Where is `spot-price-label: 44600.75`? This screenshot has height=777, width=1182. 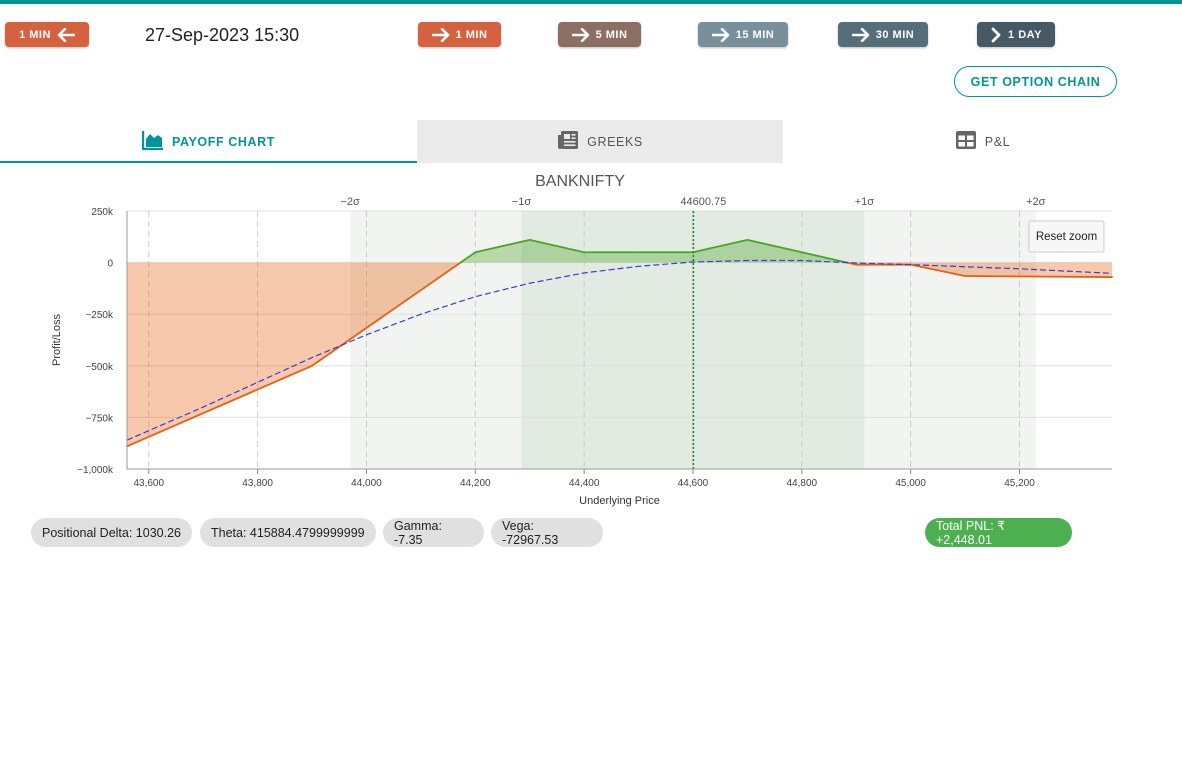 spot-price-label: 44600.75 is located at coordinates (703, 202).